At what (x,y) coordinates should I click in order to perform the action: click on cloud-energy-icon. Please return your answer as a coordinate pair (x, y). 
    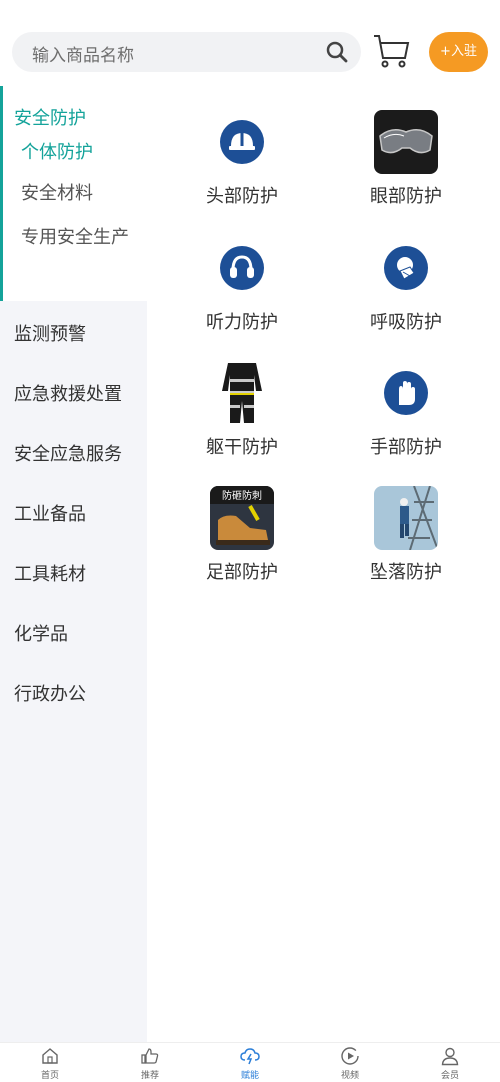
    Looking at the image, I should click on (250, 1056).